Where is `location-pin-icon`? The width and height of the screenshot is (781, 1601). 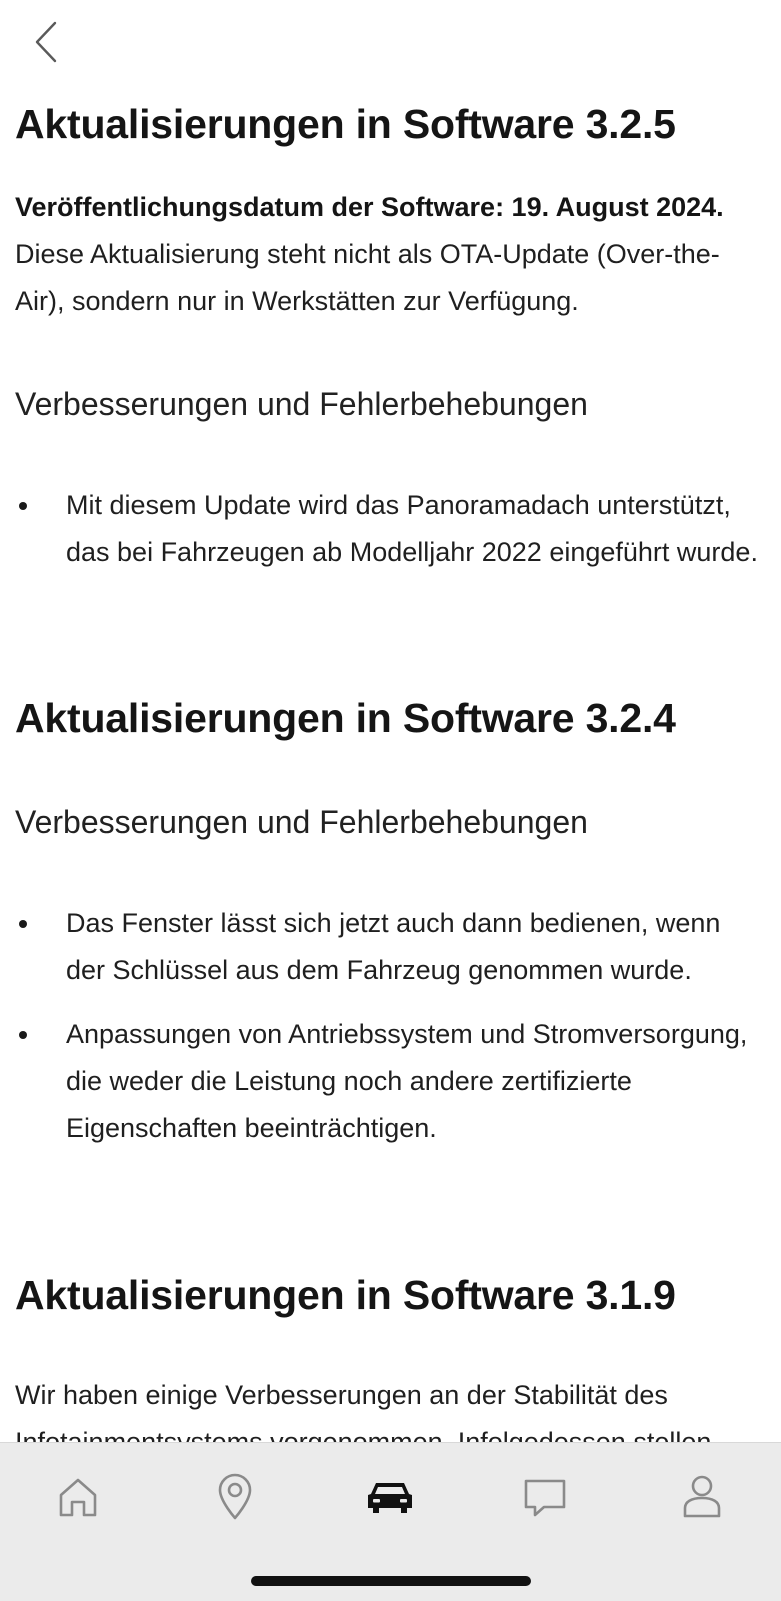 location-pin-icon is located at coordinates (235, 1496).